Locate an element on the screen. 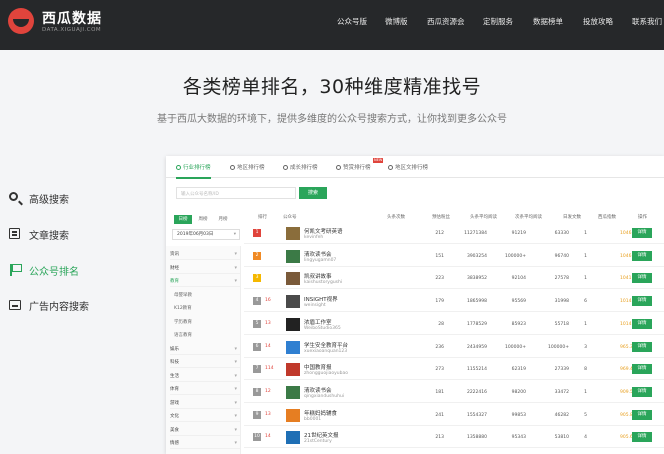  tab-reward-ranking: 赞赏排行榜 is located at coordinates (353, 167).